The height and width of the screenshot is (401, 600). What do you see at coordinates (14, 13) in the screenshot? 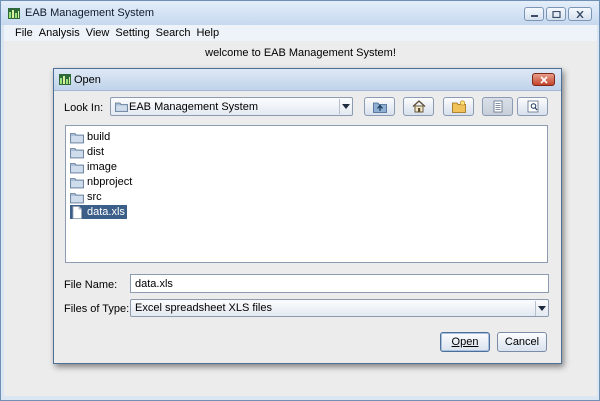
I see `app-icon` at bounding box center [14, 13].